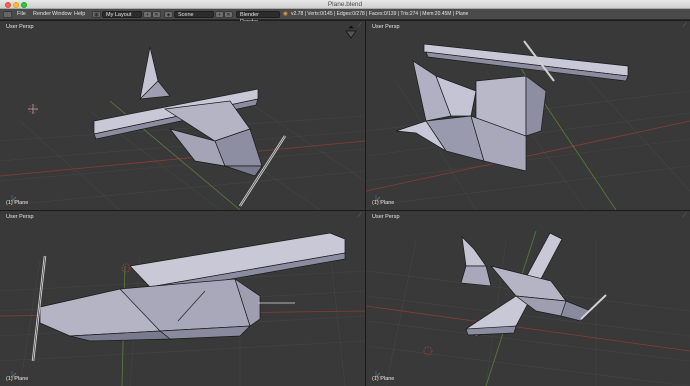  What do you see at coordinates (593, 307) in the screenshot?
I see `propeller-blade` at bounding box center [593, 307].